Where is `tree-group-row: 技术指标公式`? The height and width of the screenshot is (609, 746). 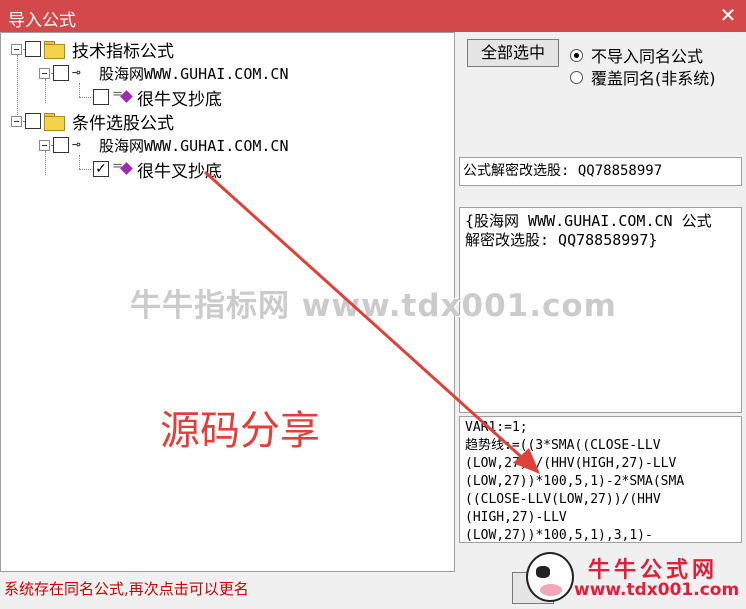 tree-group-row: 技术指标公式 is located at coordinates (92, 49).